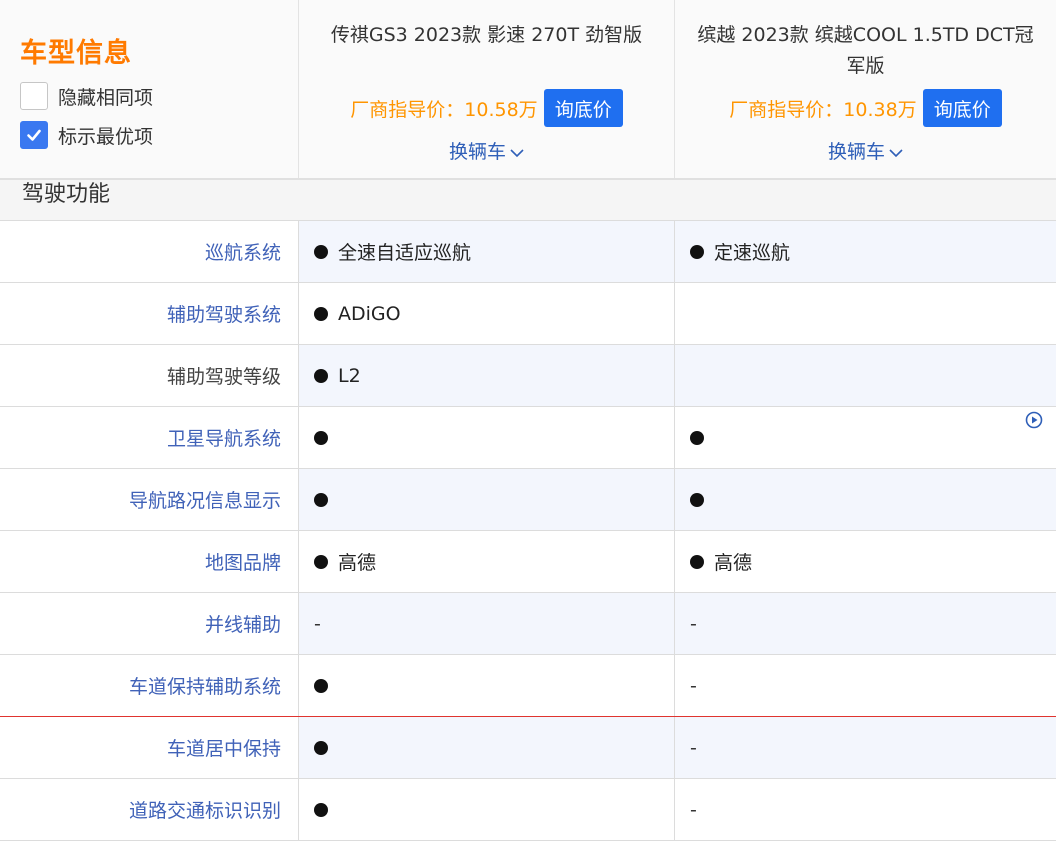  I want to click on spec-label: 车道保持辅助系统, so click(149, 685).